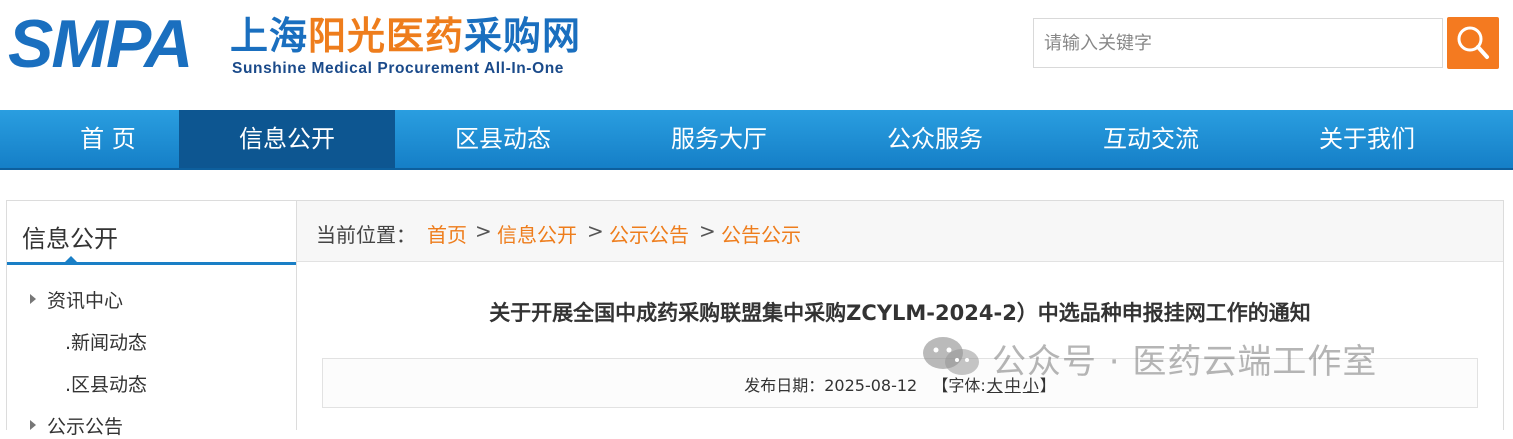 The image size is (1513, 439). What do you see at coordinates (951, 356) in the screenshot?
I see `wechat-icon` at bounding box center [951, 356].